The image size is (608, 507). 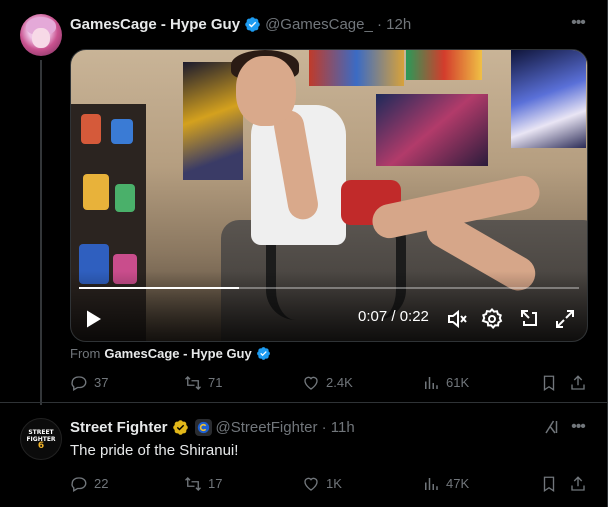 I want to click on repost-count: 17, so click(x=215, y=483).